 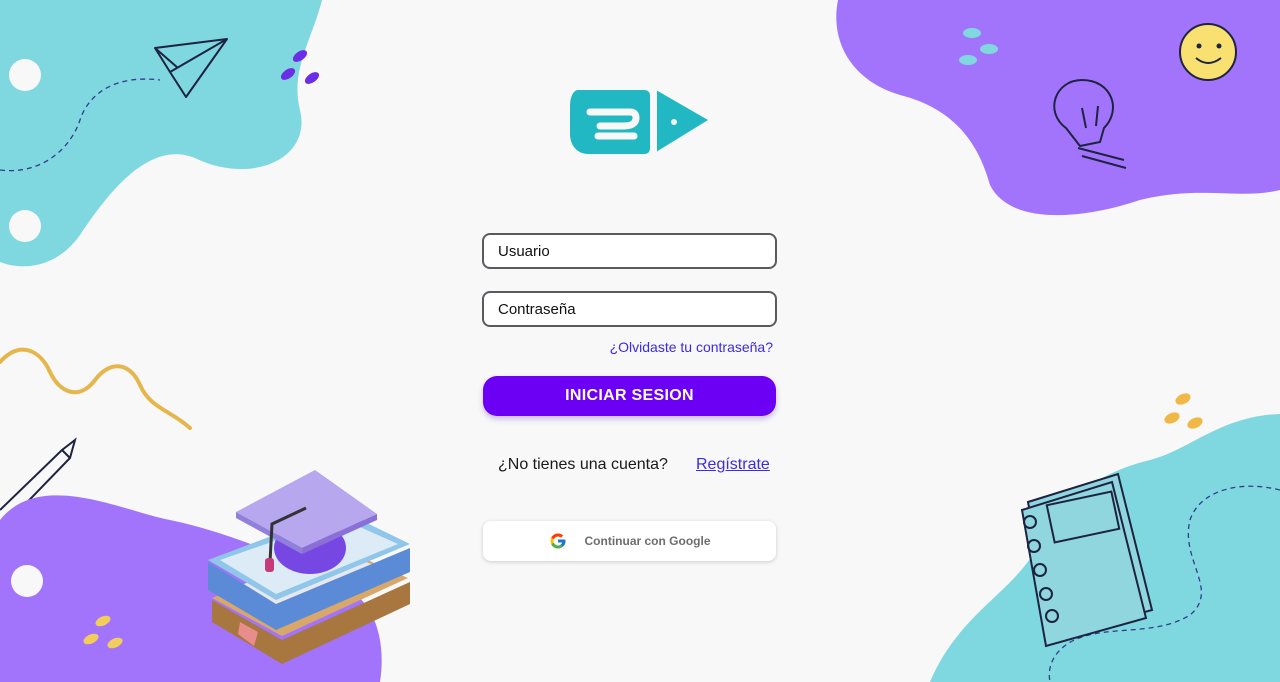 I want to click on signup-prompt: ¿No tienes una cuenta?, so click(x=583, y=464).